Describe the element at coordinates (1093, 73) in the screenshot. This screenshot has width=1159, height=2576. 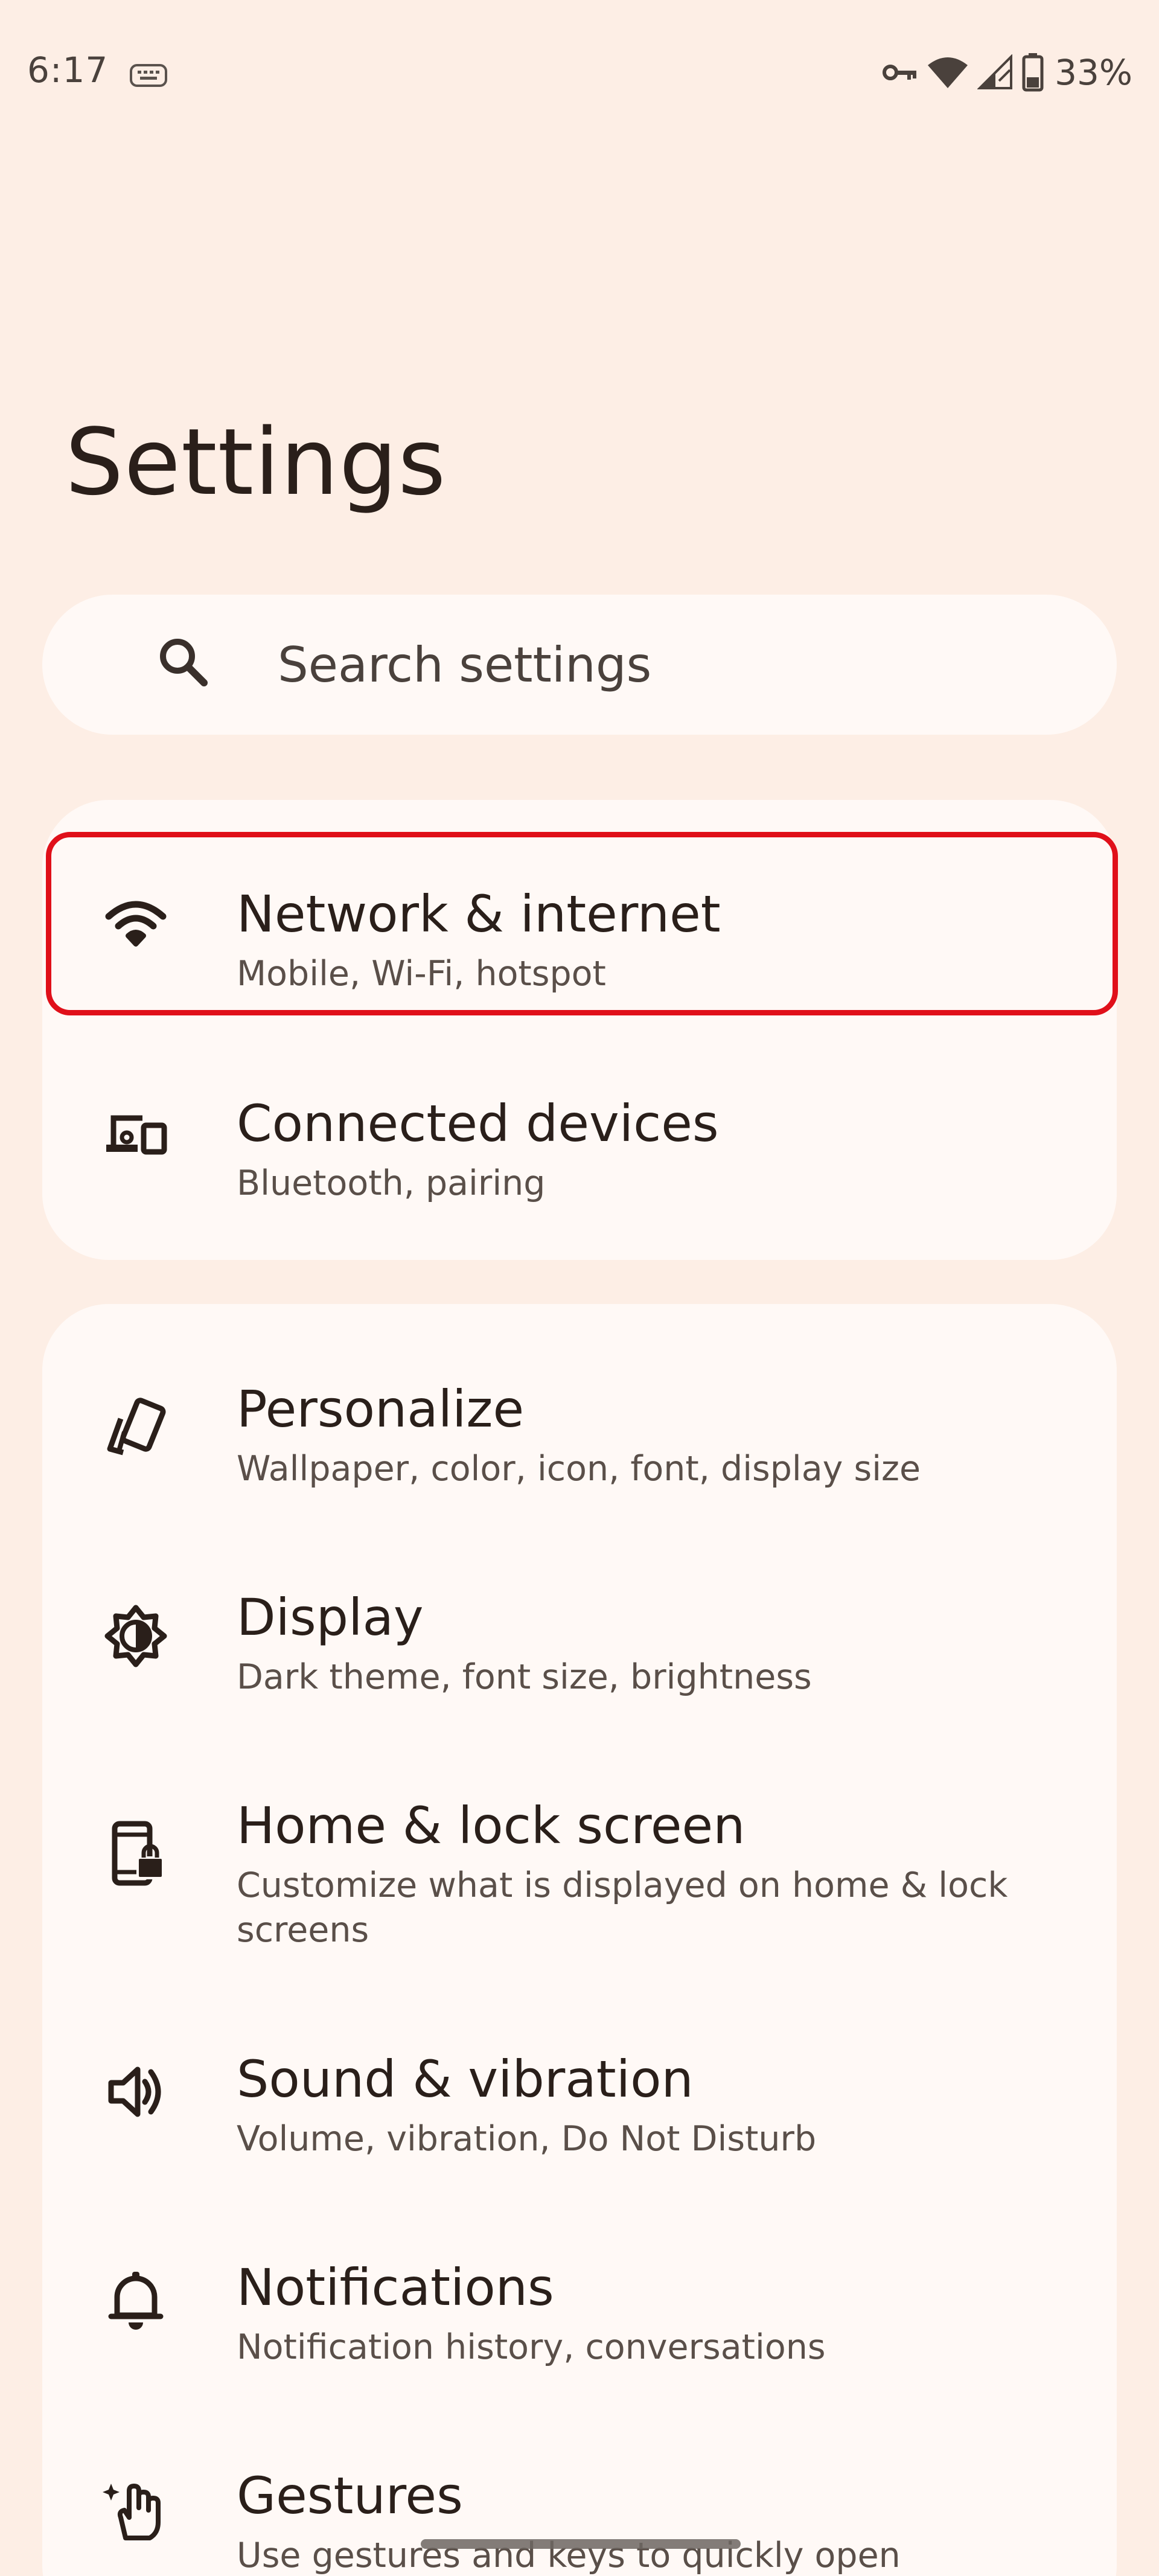
I see `battery-percent: 33%` at that location.